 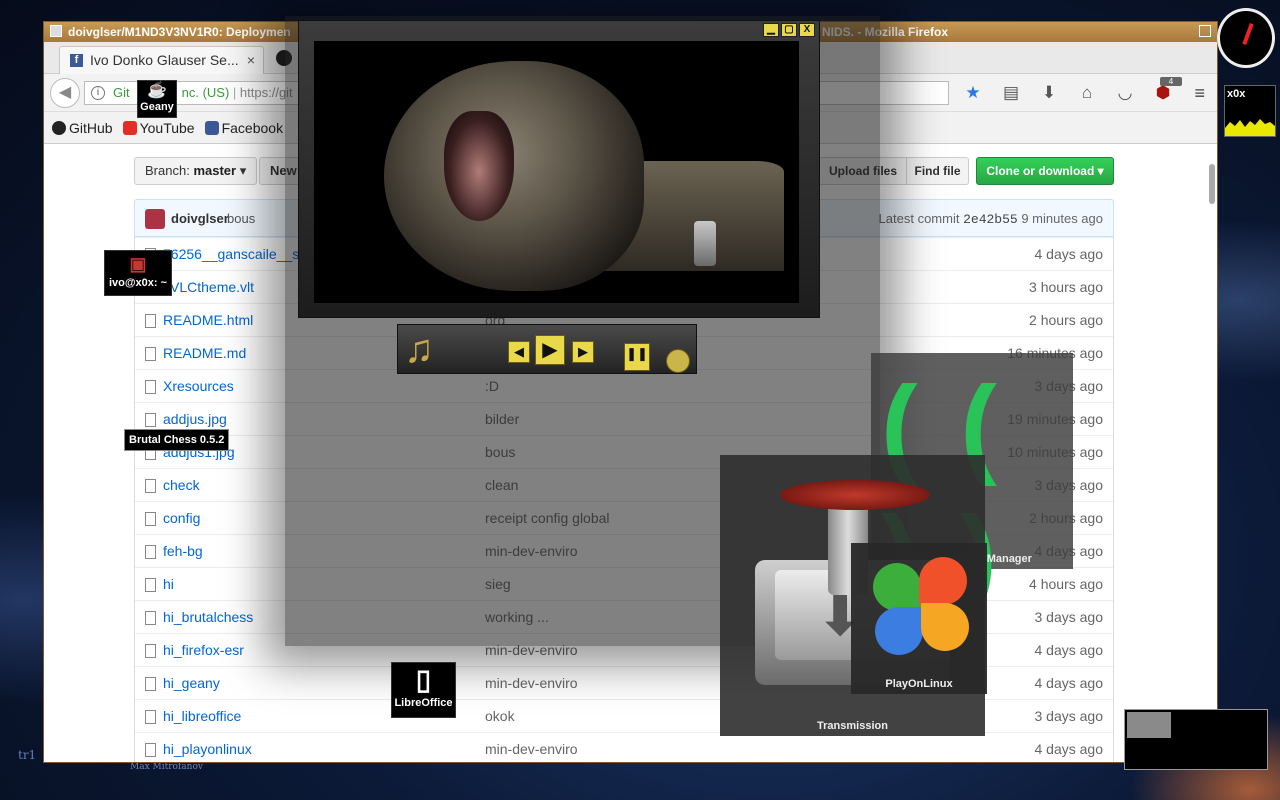 What do you see at coordinates (208, 617) in the screenshot?
I see `file-name: hi_brutalchess` at bounding box center [208, 617].